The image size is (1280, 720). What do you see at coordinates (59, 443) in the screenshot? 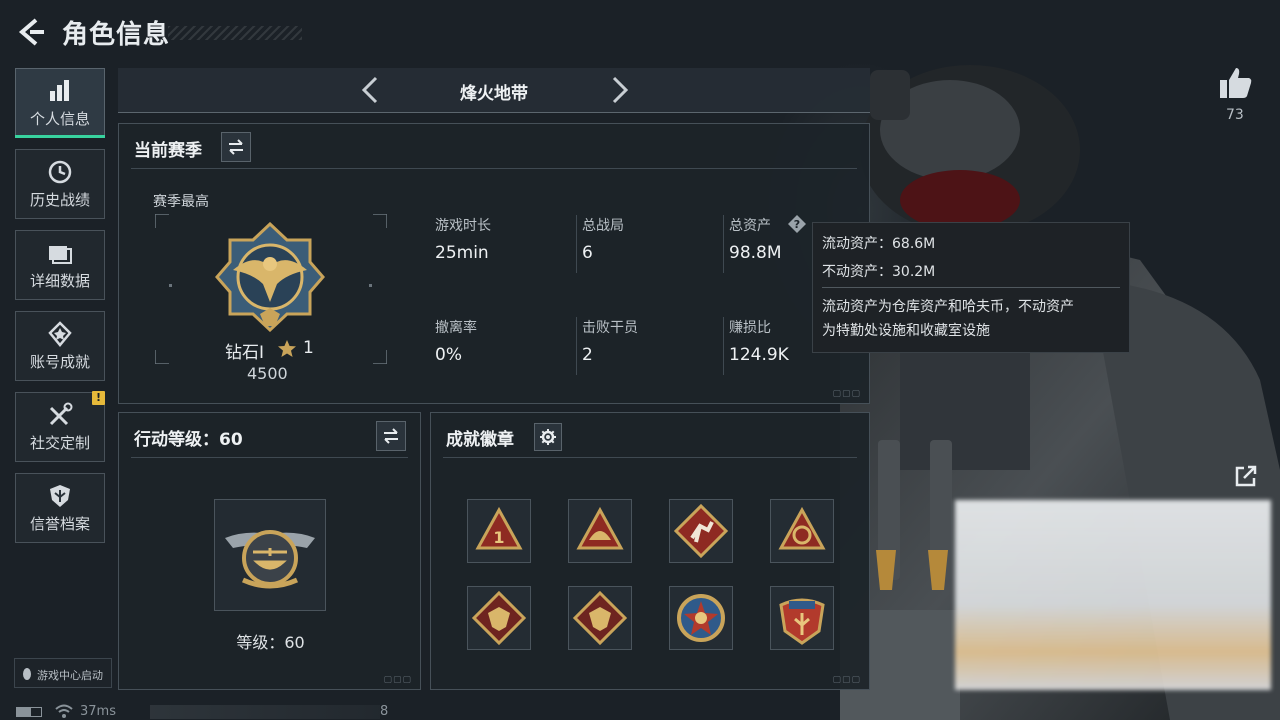
I see `sidebar-item-label: 社交定制` at bounding box center [59, 443].